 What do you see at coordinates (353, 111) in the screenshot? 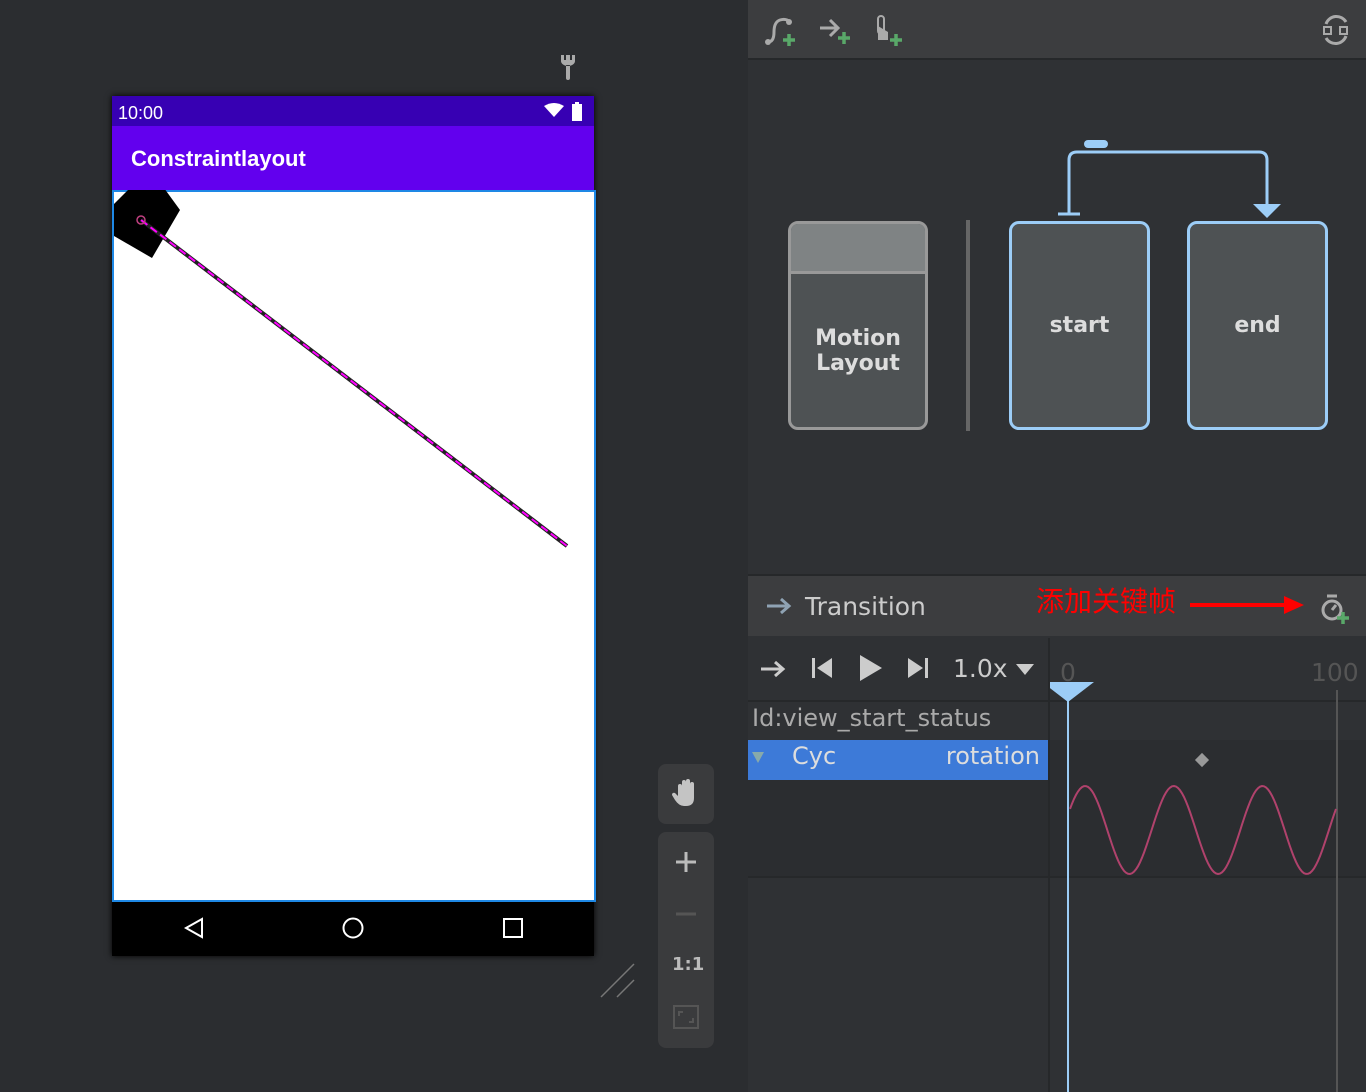
I see `status-bar: 10:00` at bounding box center [353, 111].